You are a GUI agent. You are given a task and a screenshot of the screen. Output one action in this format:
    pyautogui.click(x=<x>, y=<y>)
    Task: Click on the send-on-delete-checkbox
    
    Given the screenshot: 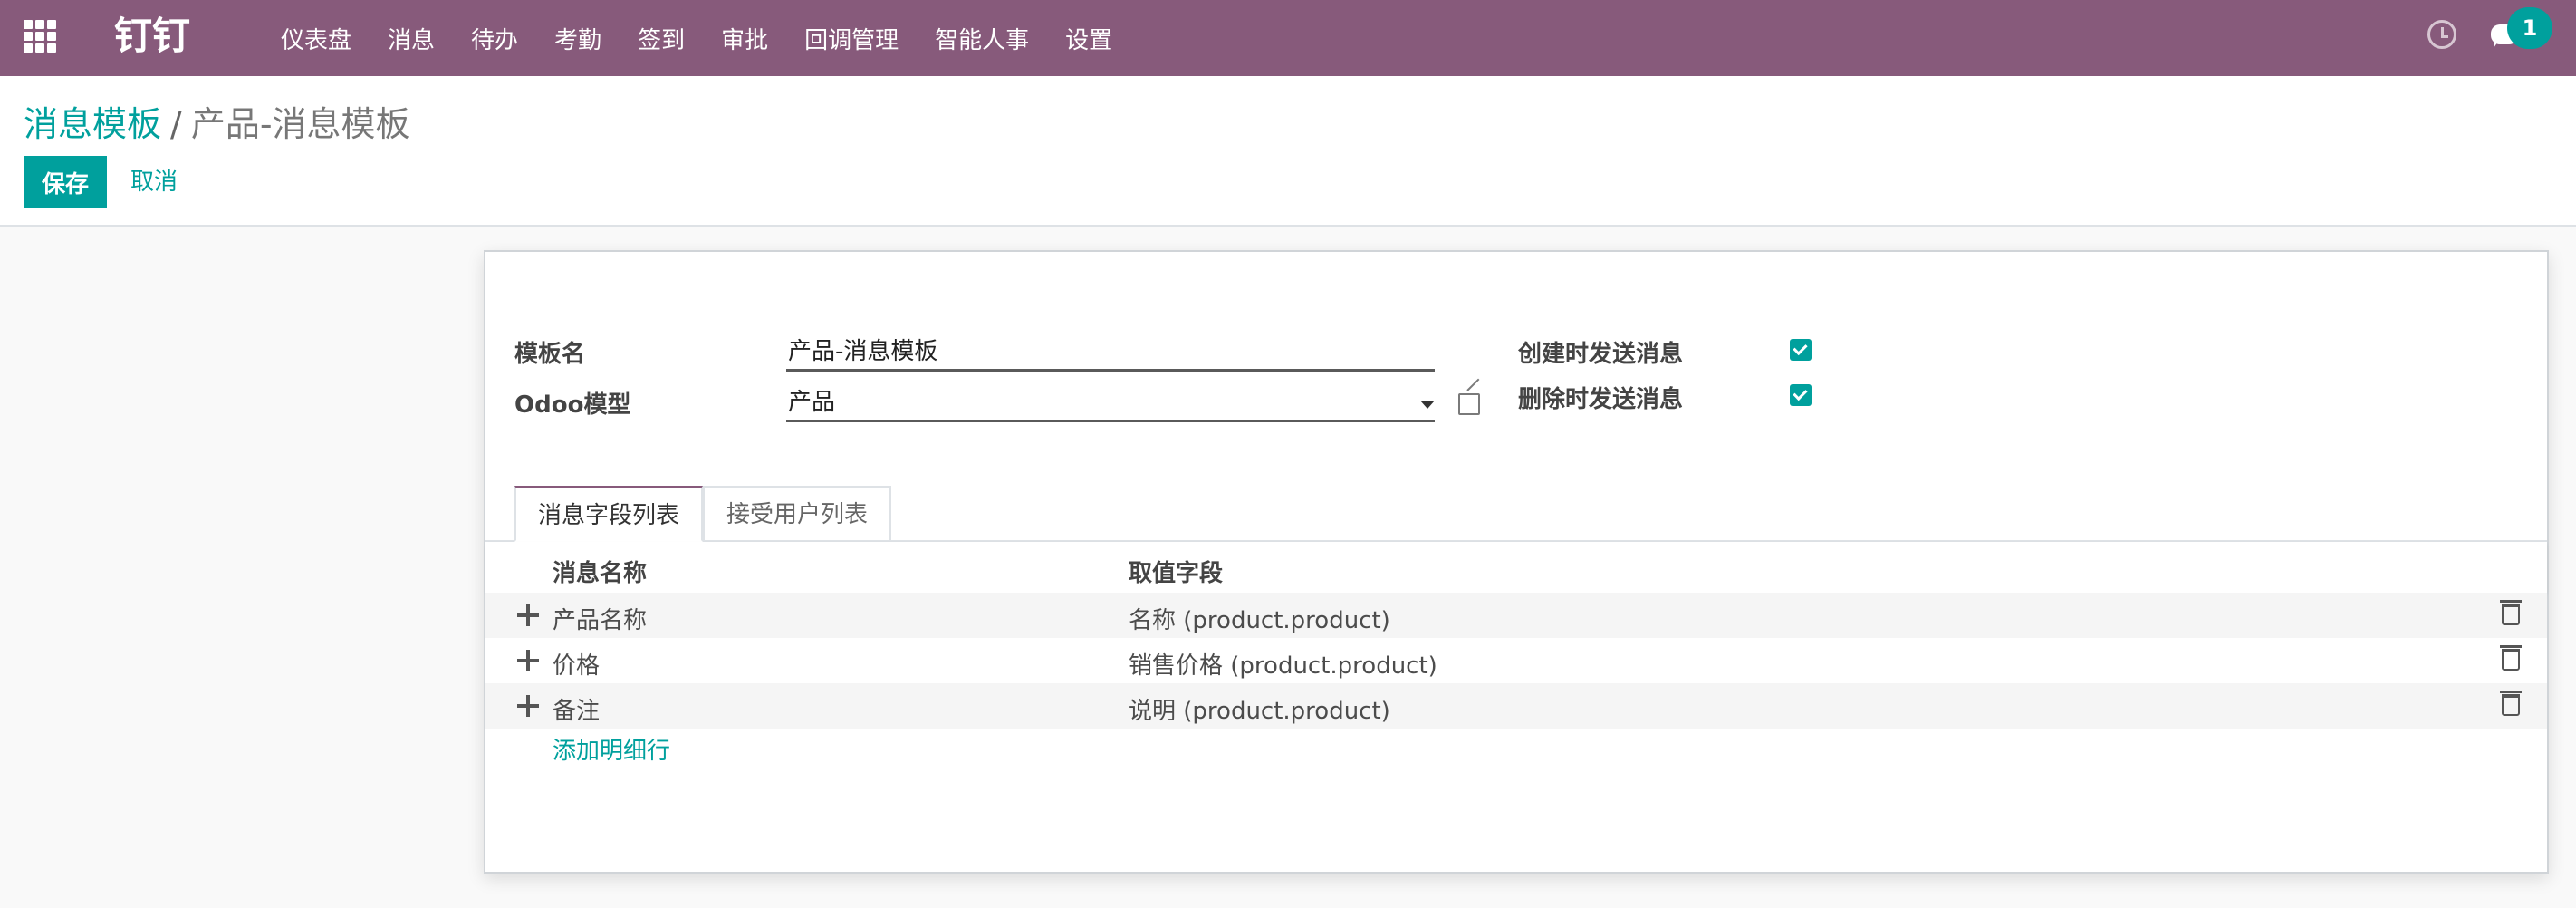 What is the action you would take?
    pyautogui.click(x=1801, y=395)
    